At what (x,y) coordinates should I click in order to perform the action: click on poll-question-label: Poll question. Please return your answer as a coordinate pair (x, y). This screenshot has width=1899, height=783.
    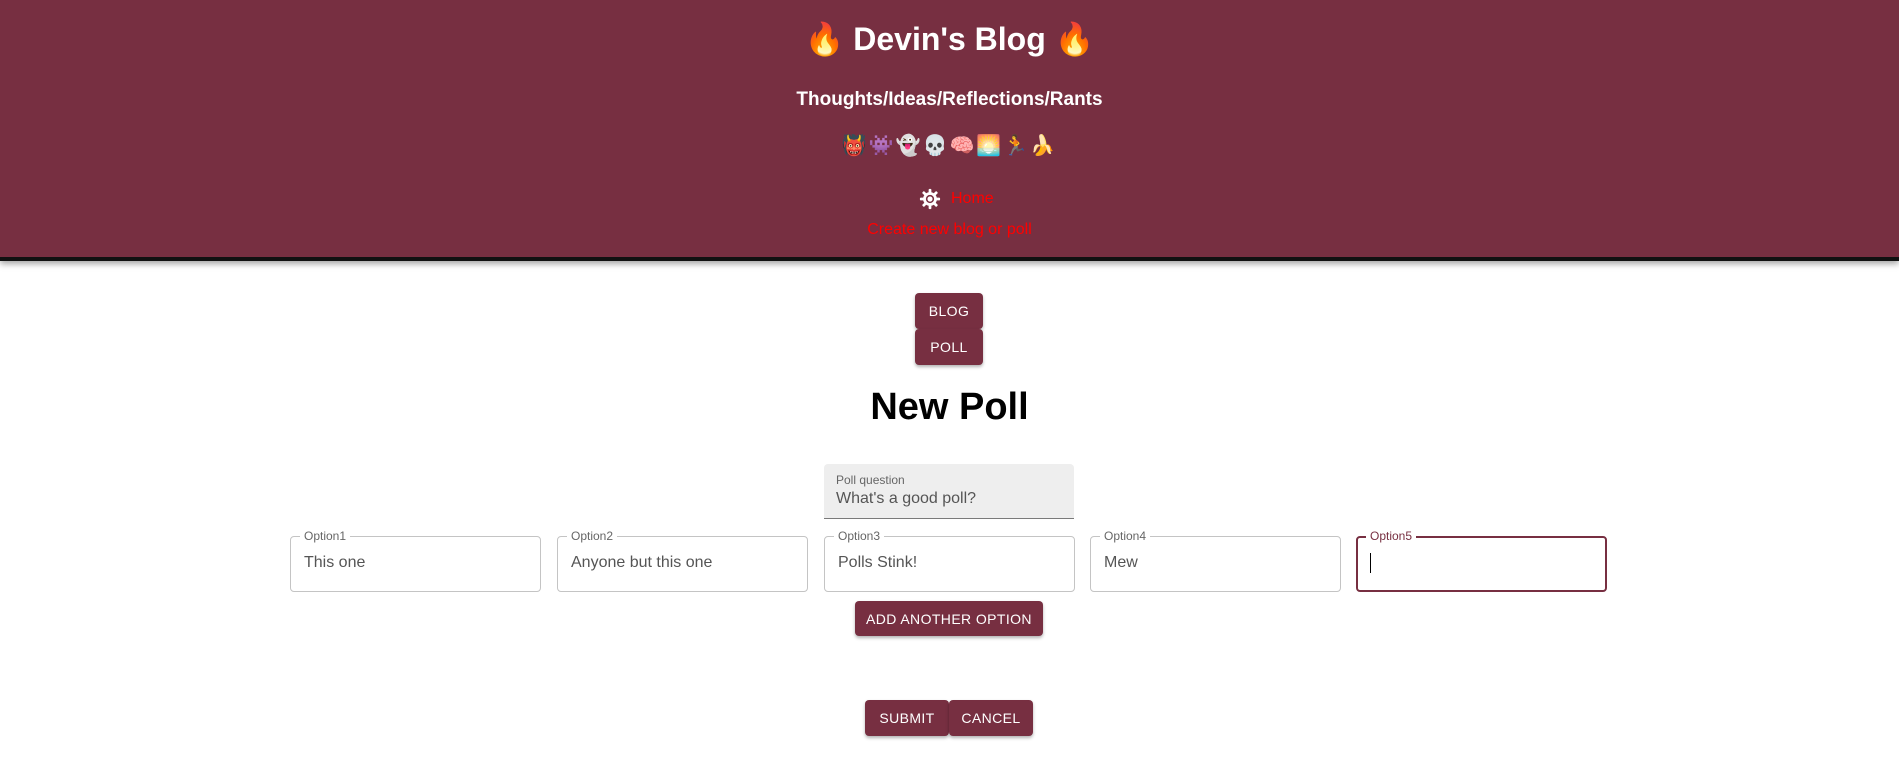
    Looking at the image, I should click on (870, 480).